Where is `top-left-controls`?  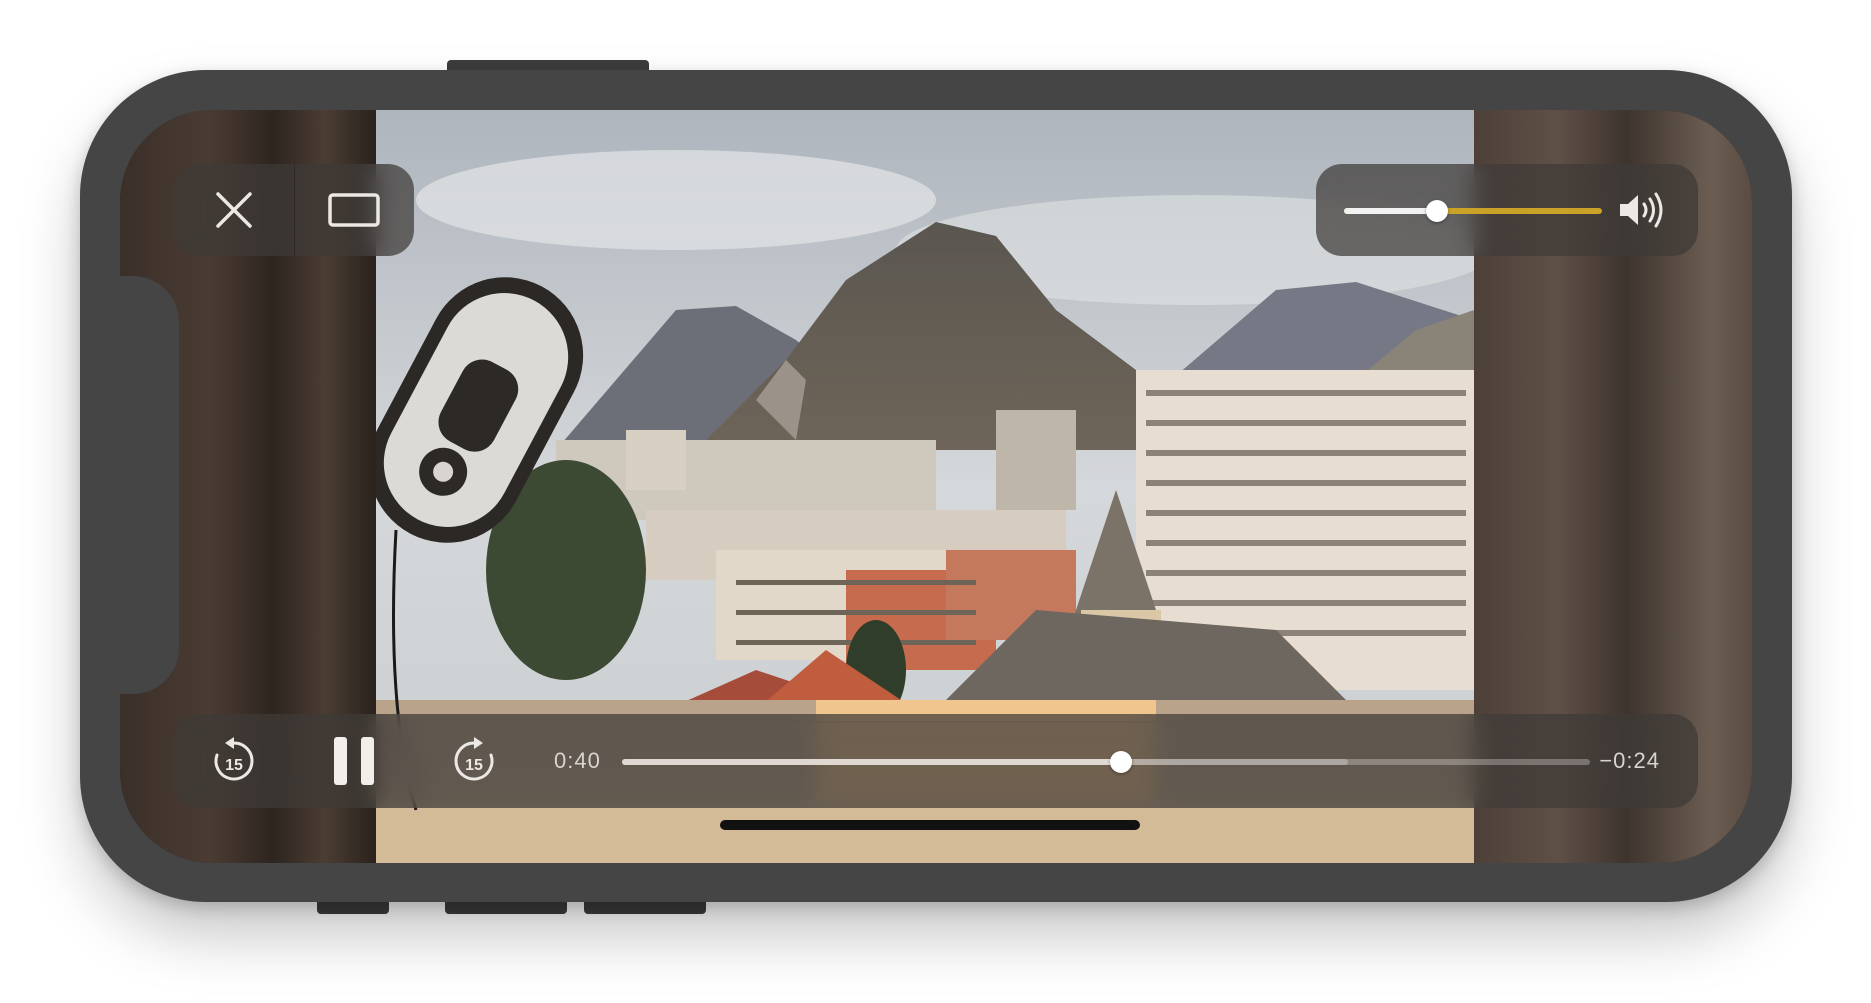
top-left-controls is located at coordinates (294, 210).